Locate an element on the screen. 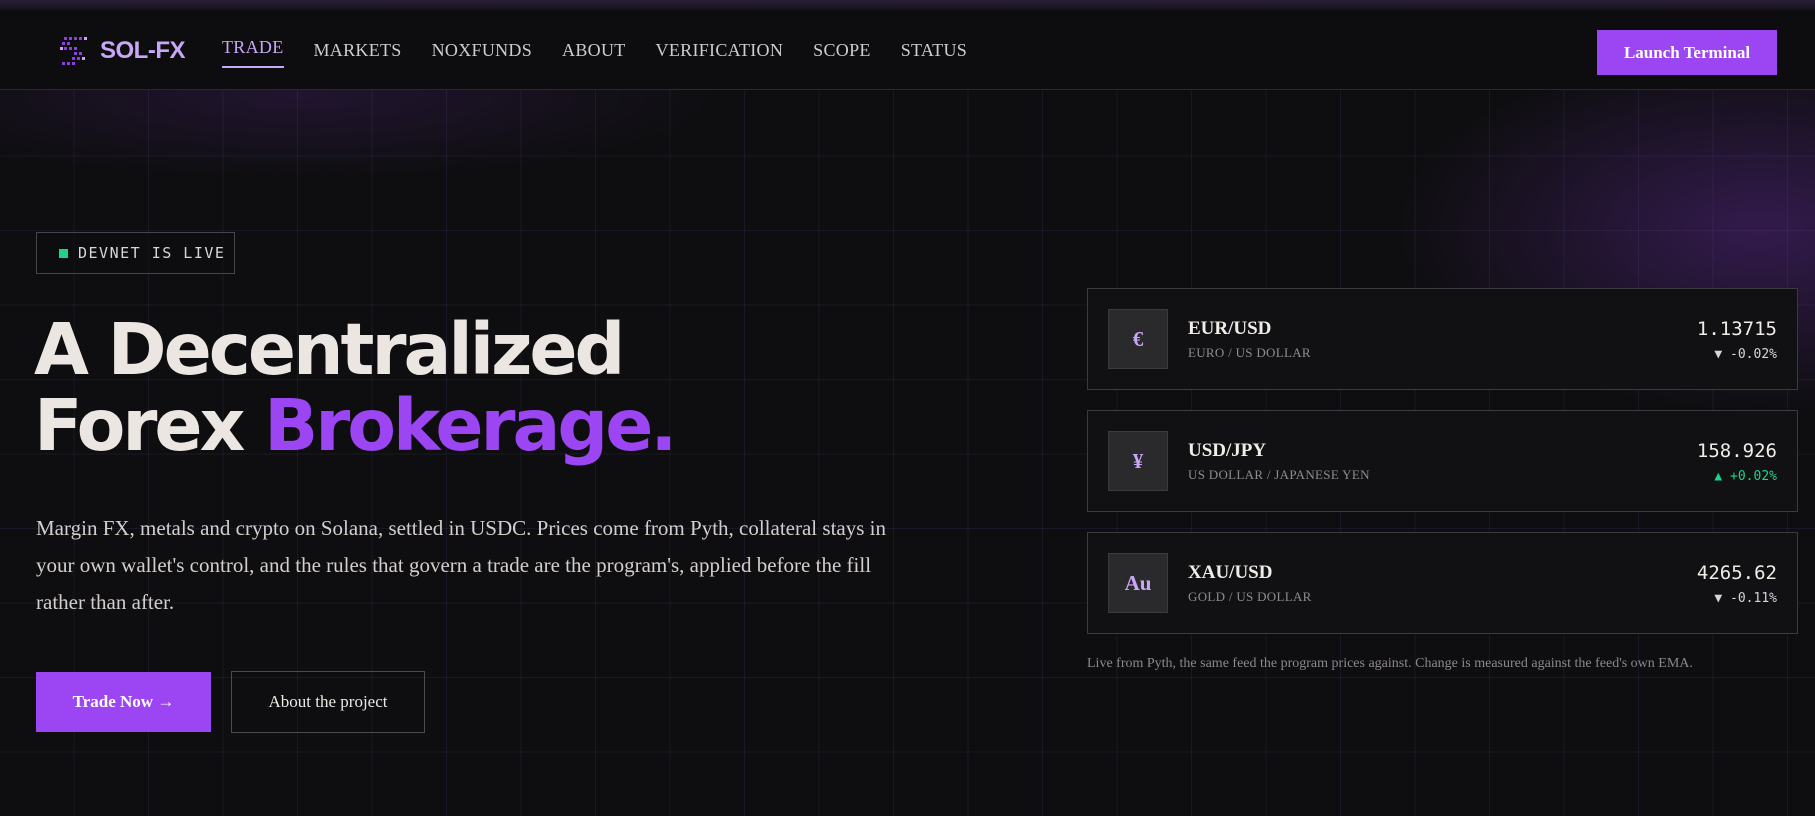 The height and width of the screenshot is (816, 1815). nav-link-noxfunds: NOXFUNDS is located at coordinates (482, 50).